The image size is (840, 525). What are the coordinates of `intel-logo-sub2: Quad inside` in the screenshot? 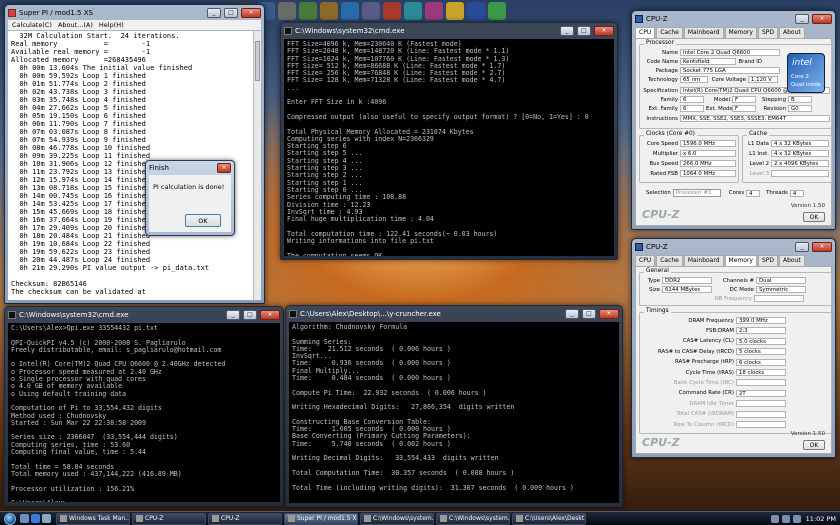 It's located at (806, 85).